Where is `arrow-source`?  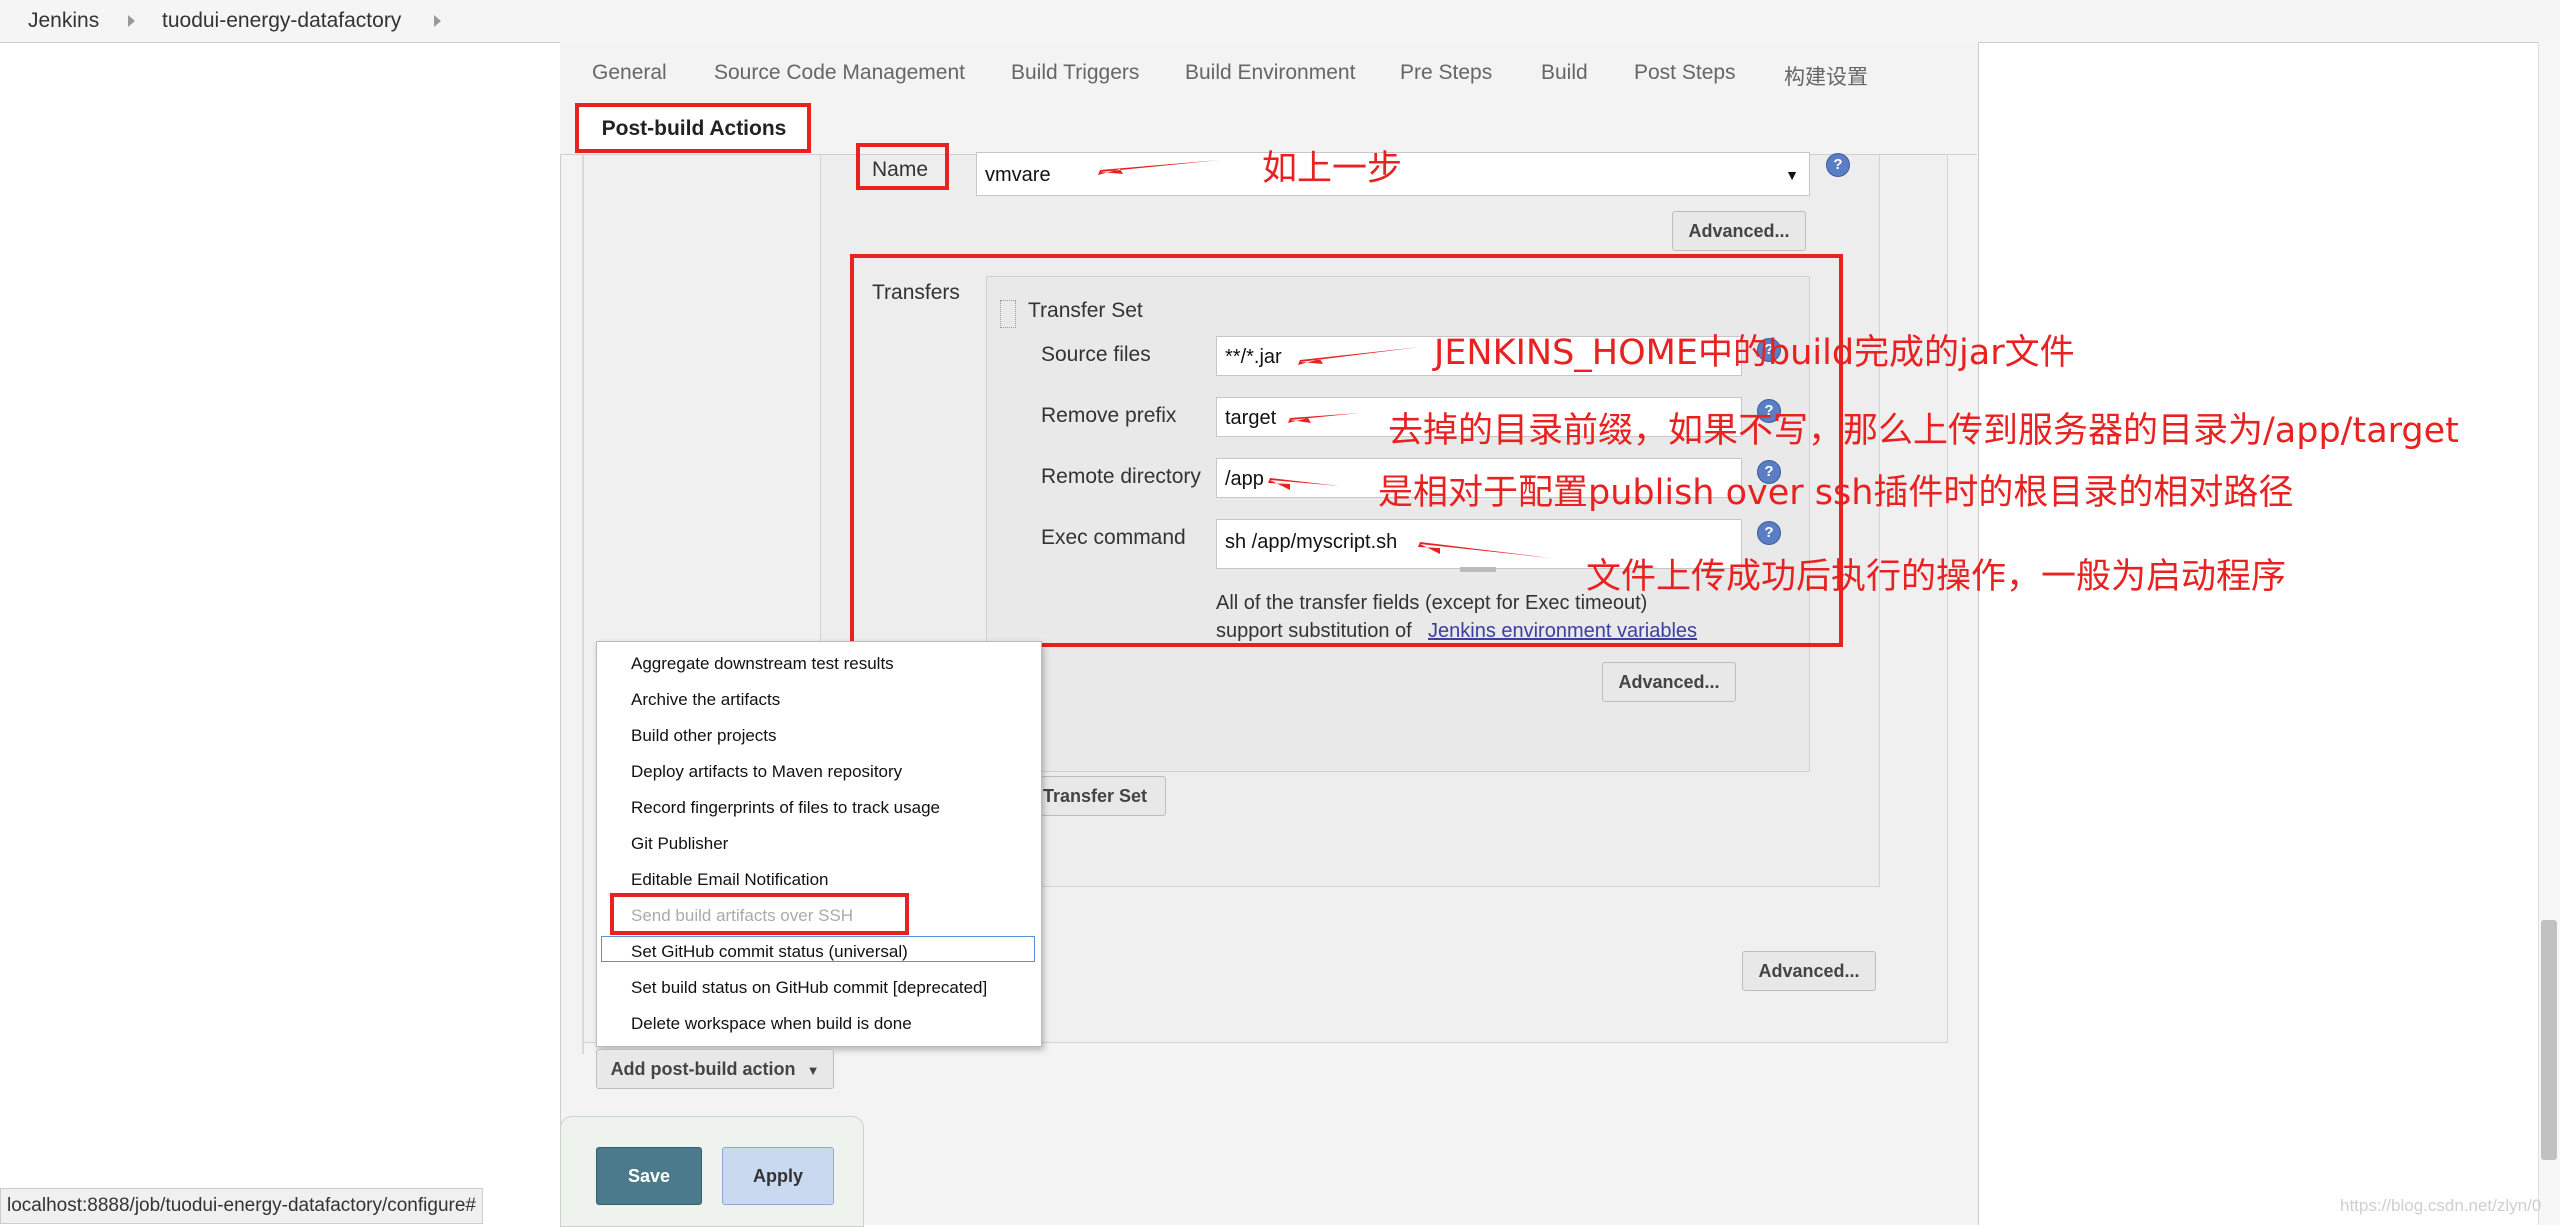 arrow-source is located at coordinates (1359, 356).